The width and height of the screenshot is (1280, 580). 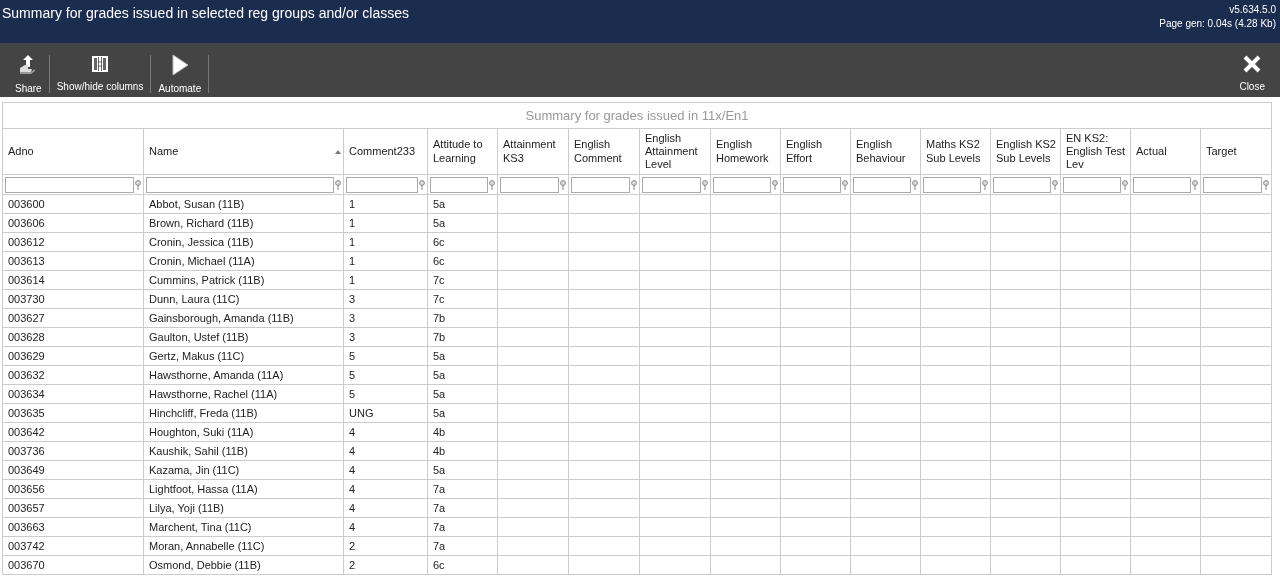 What do you see at coordinates (243, 299) in the screenshot?
I see `table-cell: Dunn, Laura (11C)` at bounding box center [243, 299].